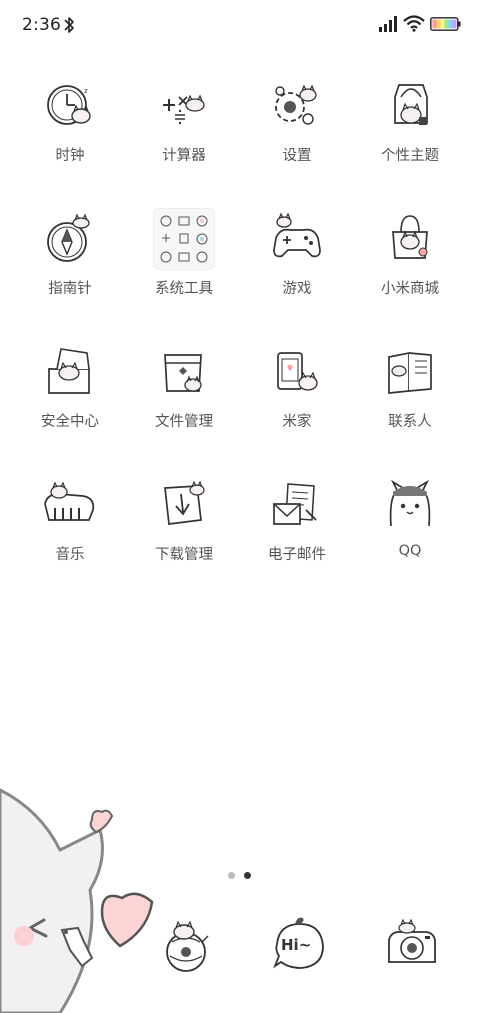 This screenshot has width=480, height=1013. I want to click on download-icon, so click(184, 502).